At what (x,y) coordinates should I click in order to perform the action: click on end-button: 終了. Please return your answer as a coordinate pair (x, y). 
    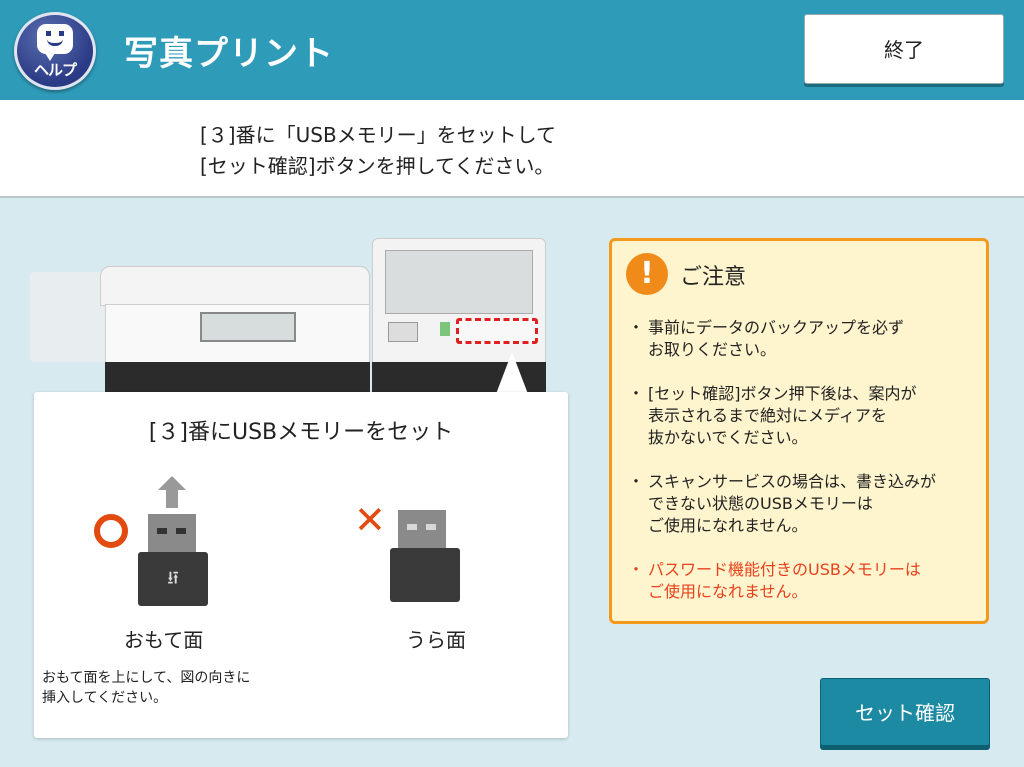
    Looking at the image, I should click on (904, 49).